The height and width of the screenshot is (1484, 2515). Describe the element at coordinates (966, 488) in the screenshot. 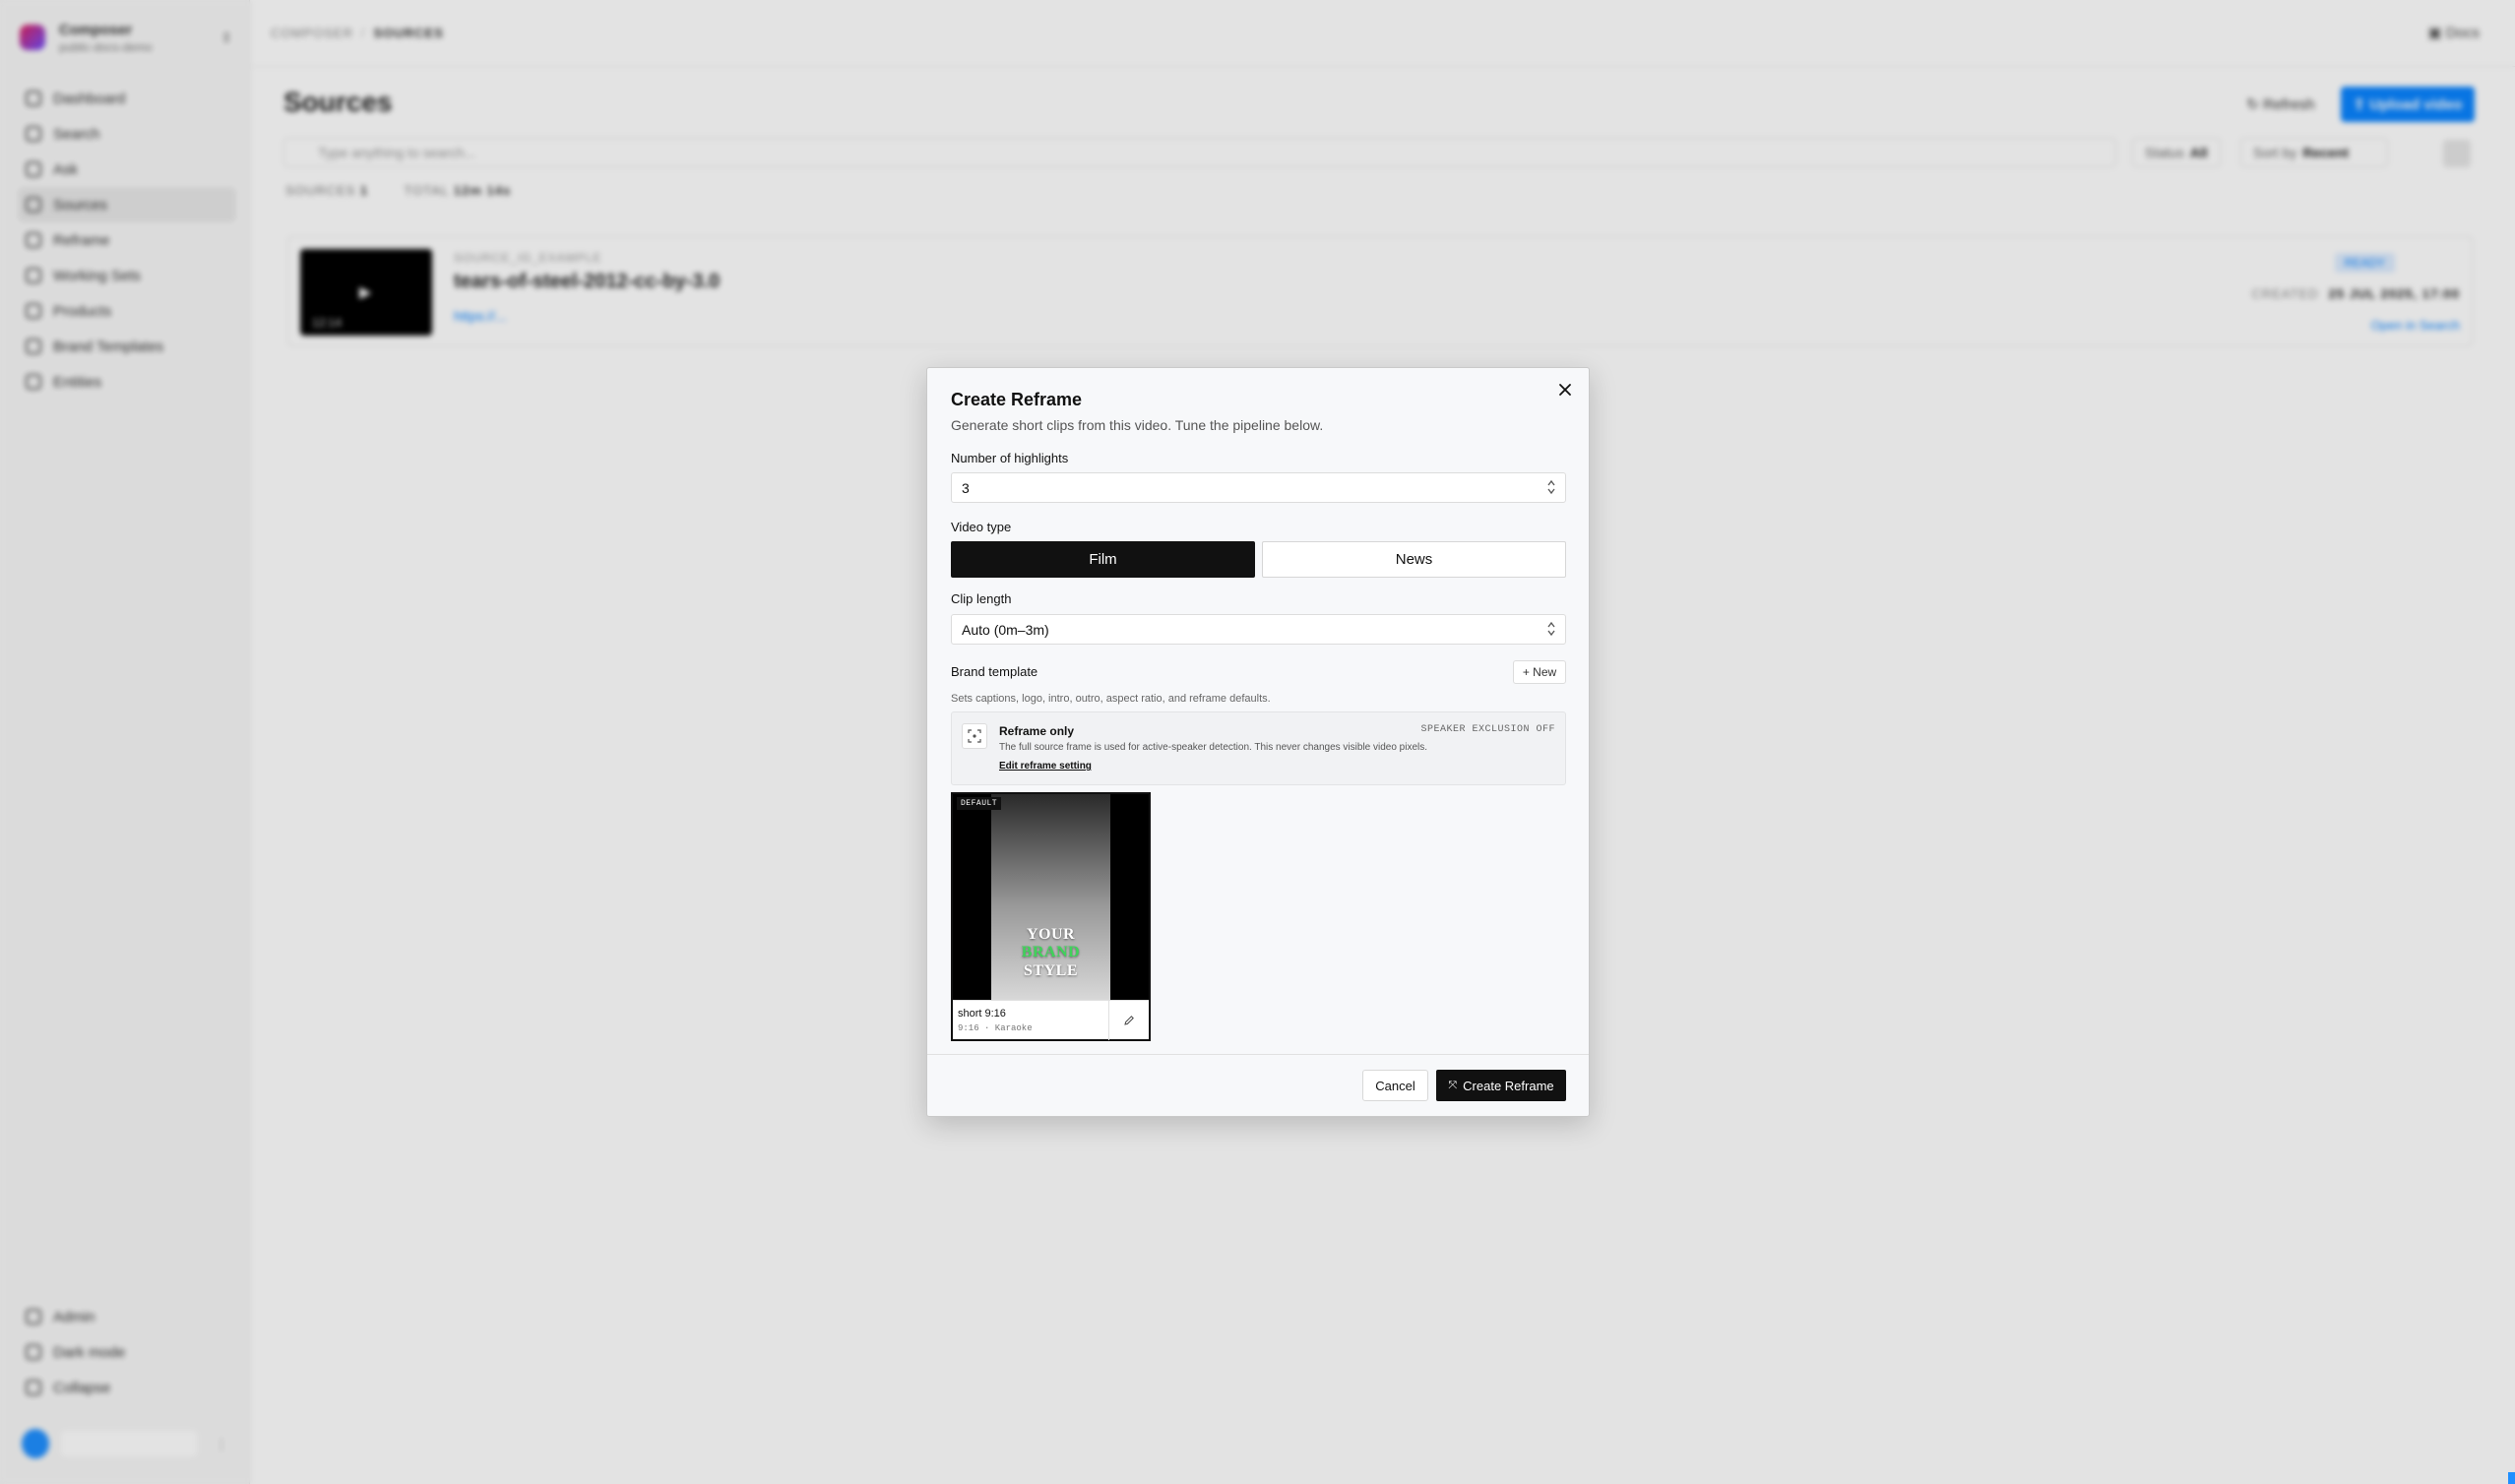

I see `highlights-value: 3` at that location.